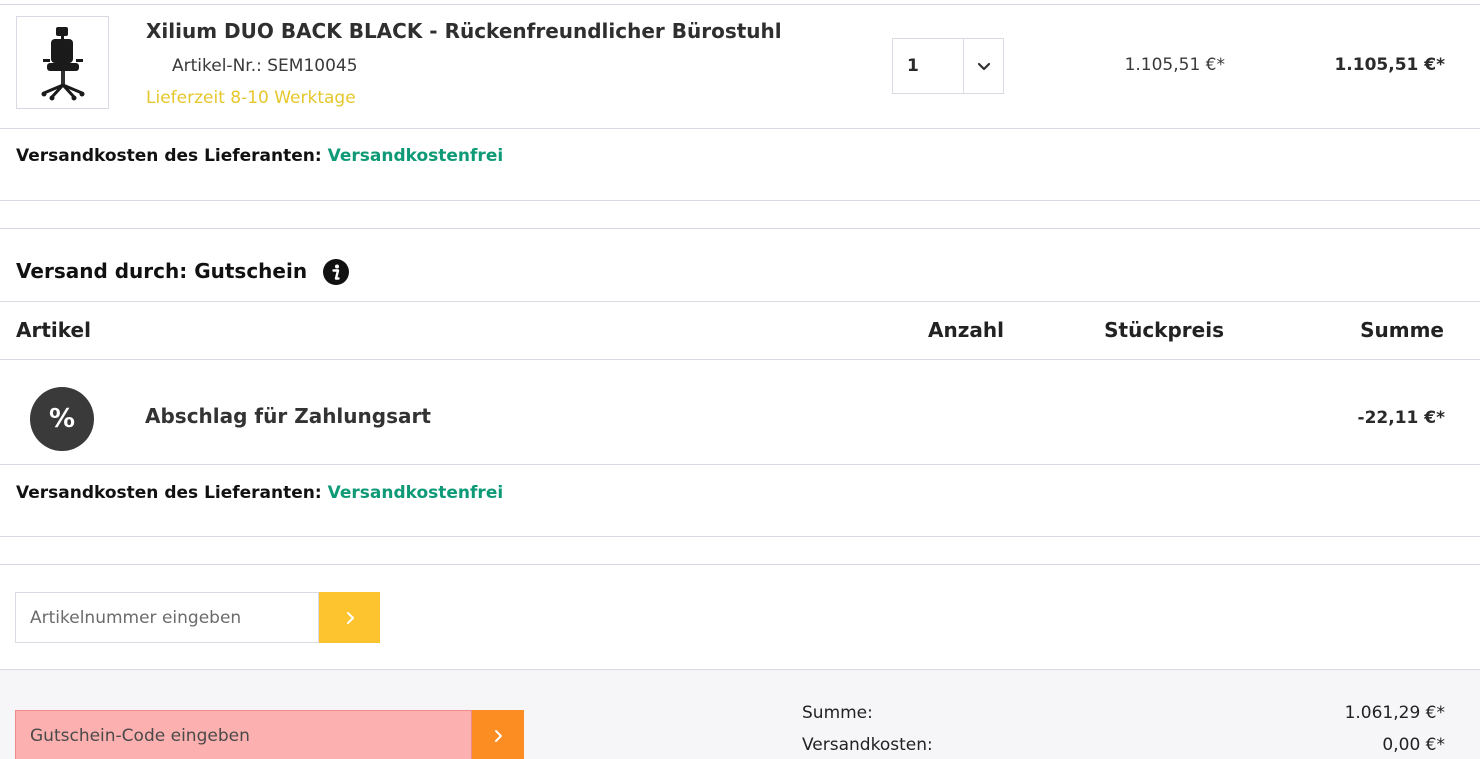  Describe the element at coordinates (1401, 418) in the screenshot. I see `discount-sum: -22,11 €*` at that location.